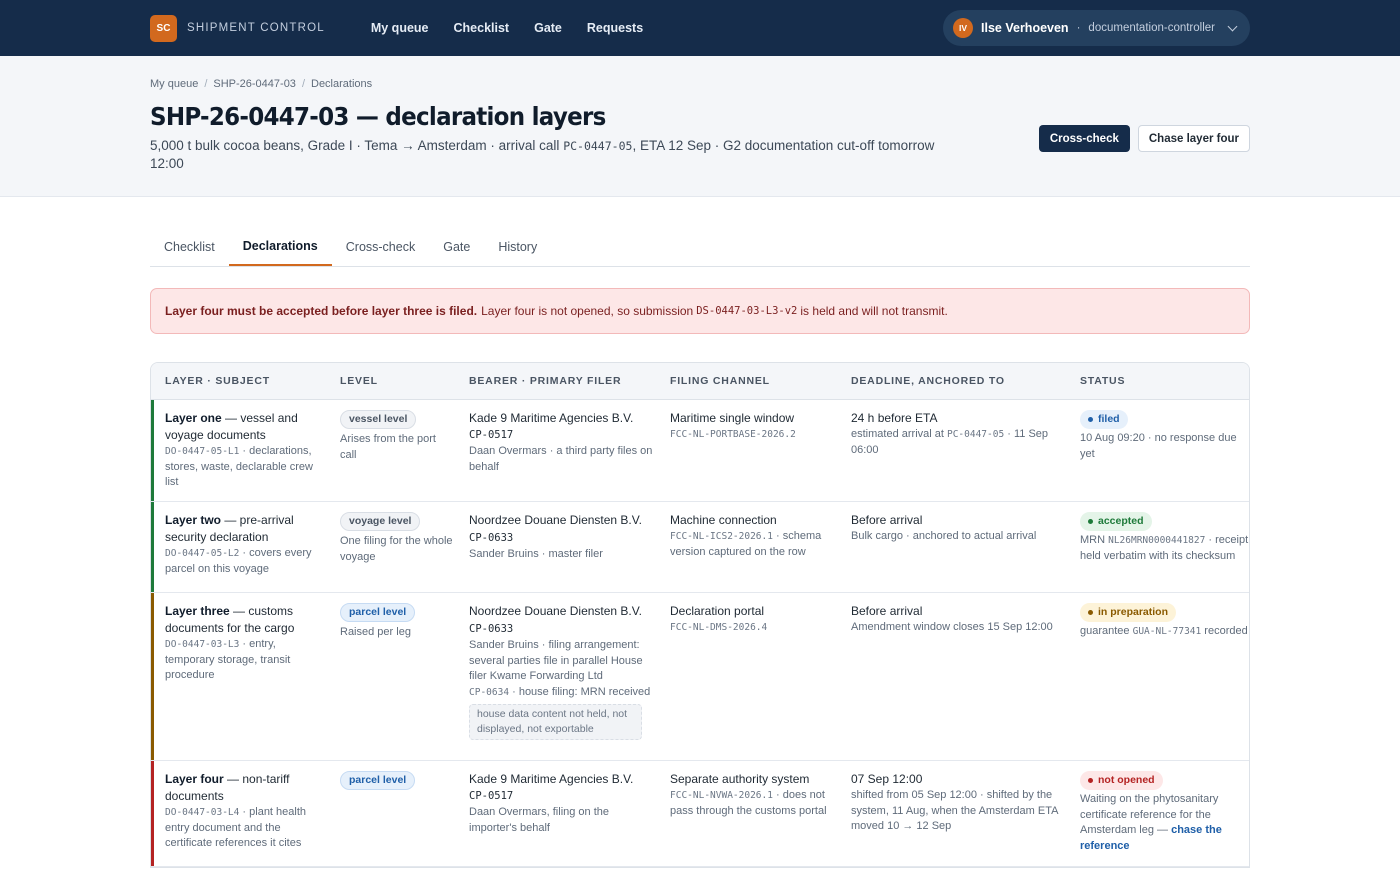 This screenshot has height=875, width=1400. Describe the element at coordinates (390, 813) in the screenshot. I see `level-cell: parcel level` at that location.